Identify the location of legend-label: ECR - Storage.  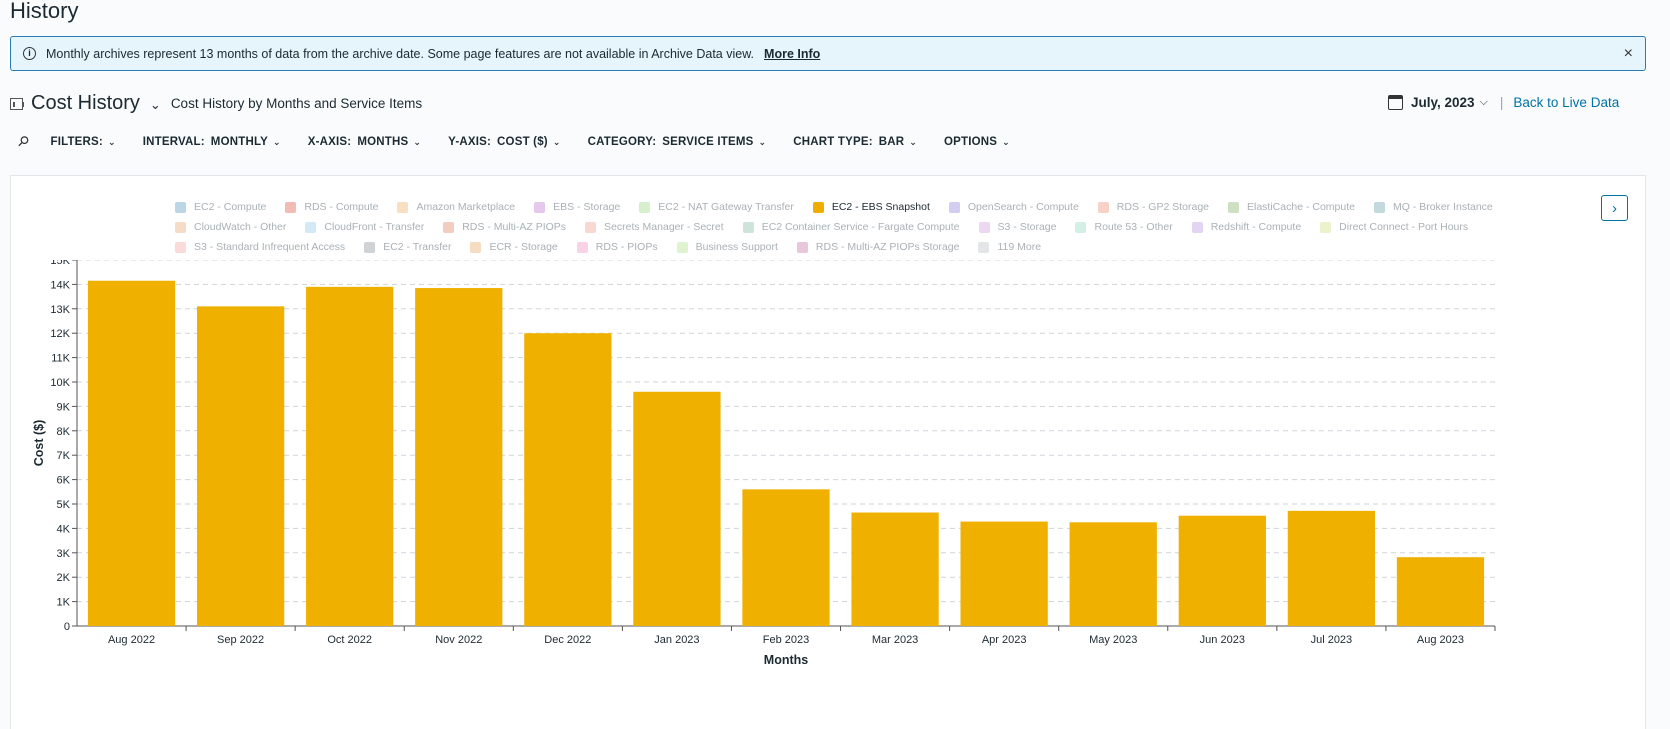
(523, 247).